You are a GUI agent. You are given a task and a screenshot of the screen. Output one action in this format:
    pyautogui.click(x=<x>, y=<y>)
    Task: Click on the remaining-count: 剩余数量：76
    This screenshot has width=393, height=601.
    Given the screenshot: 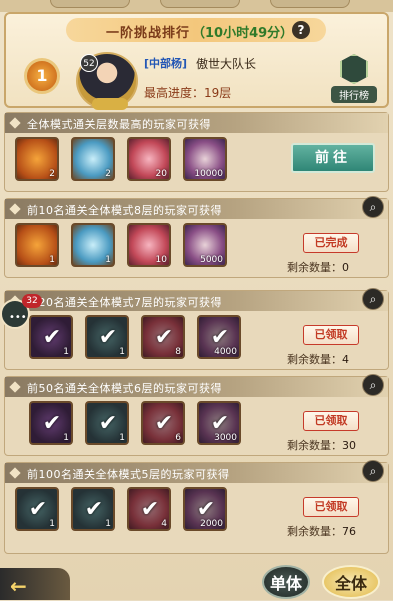 What is the action you would take?
    pyautogui.click(x=321, y=531)
    